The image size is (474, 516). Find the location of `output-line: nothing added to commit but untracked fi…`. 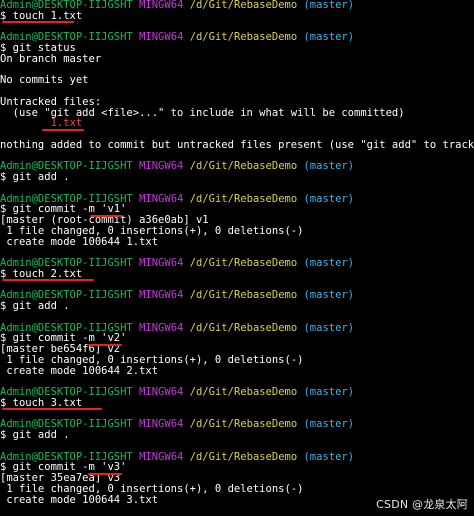

output-line: nothing added to commit but untracked fi… is located at coordinates (237, 144).